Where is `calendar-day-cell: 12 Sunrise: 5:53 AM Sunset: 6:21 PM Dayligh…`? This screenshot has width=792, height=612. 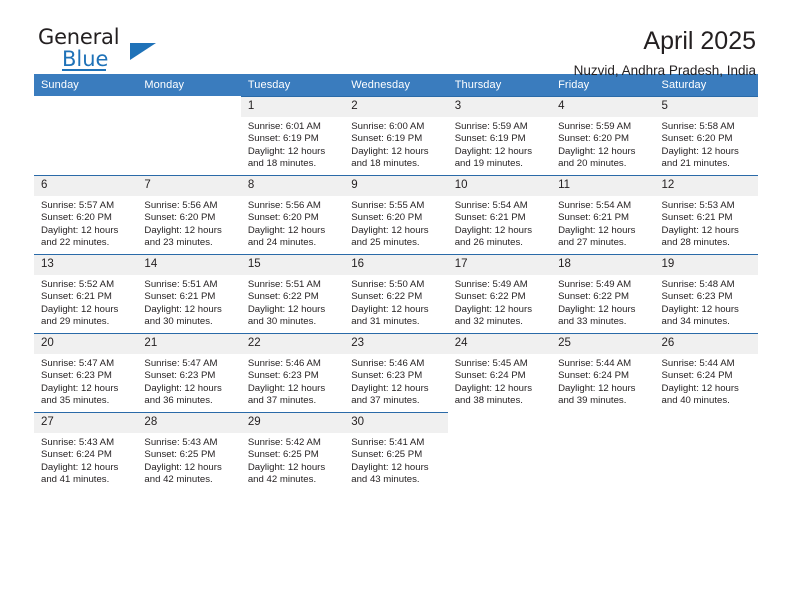 calendar-day-cell: 12 Sunrise: 5:53 AM Sunset: 6:21 PM Dayligh… is located at coordinates (706, 214).